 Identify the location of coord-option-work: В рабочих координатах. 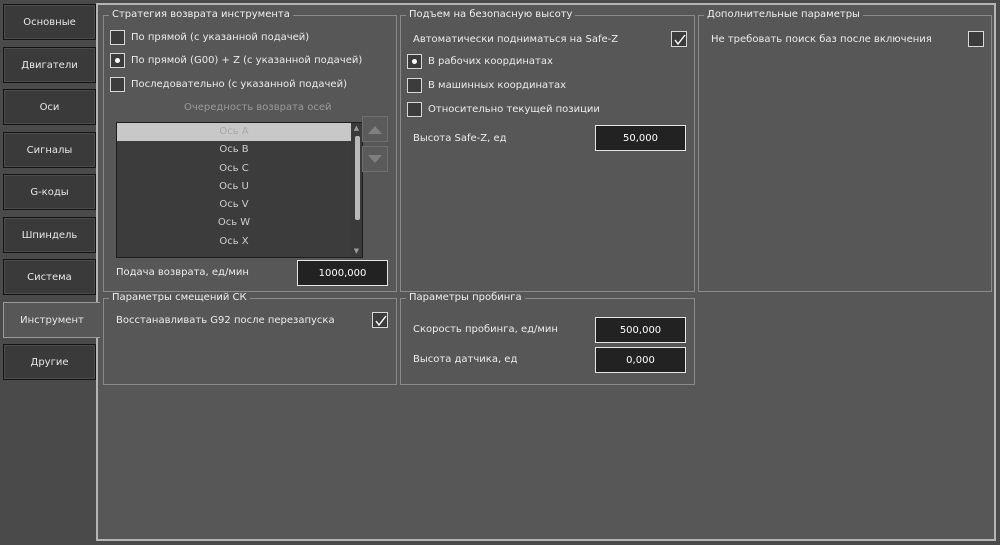
(480, 61).